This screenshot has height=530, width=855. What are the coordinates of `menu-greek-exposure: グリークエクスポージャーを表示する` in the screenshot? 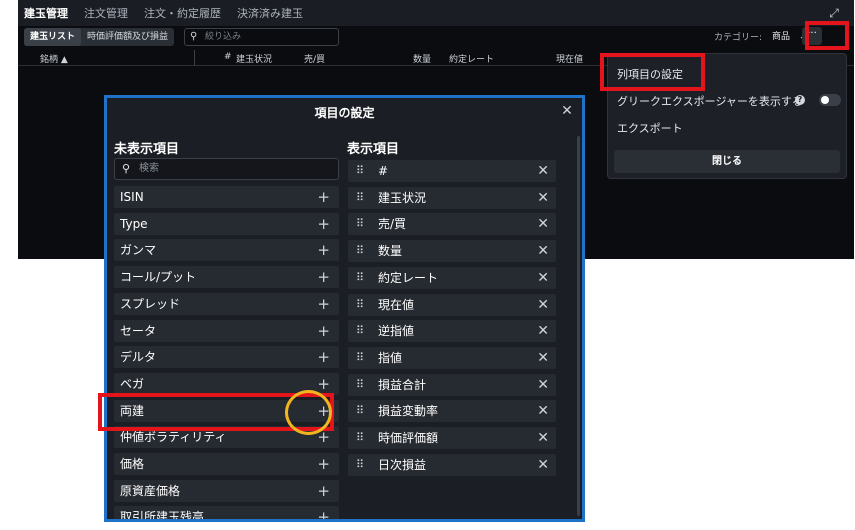 It's located at (710, 101).